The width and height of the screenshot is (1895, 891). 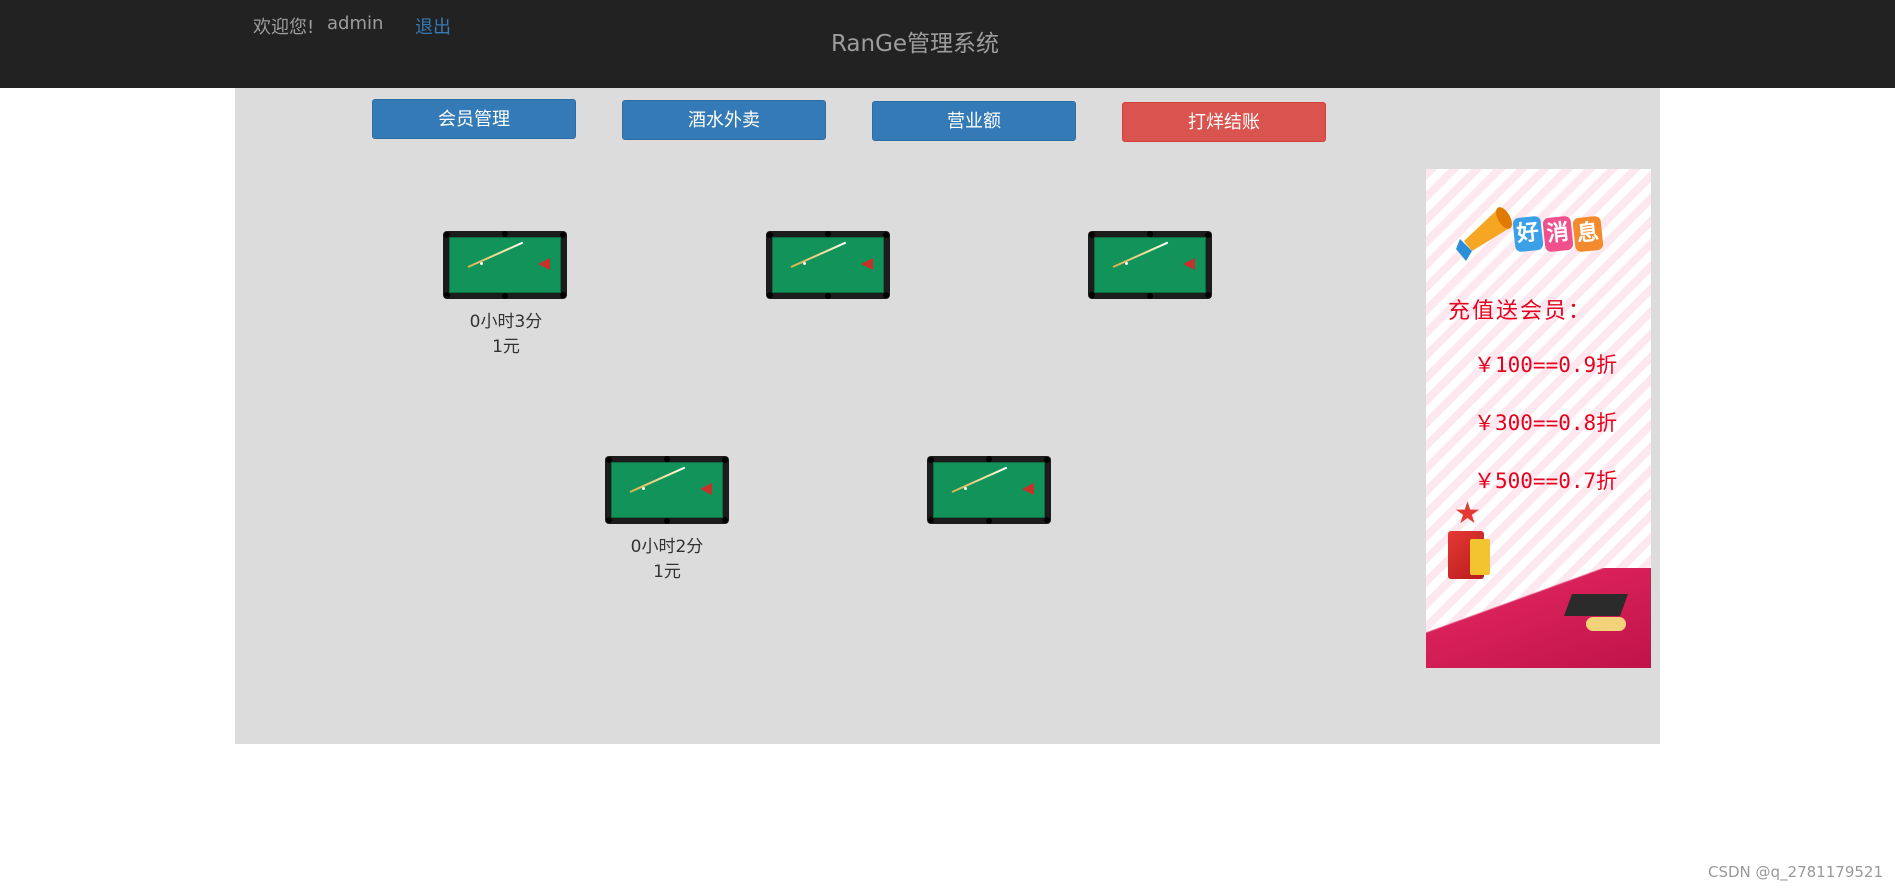 I want to click on username: admin, so click(x=355, y=23).